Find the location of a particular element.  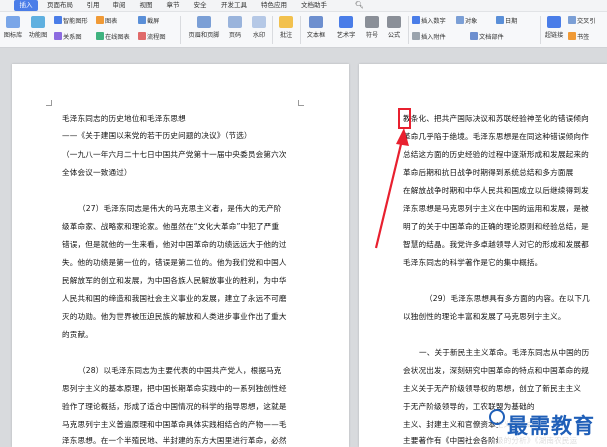

doc-text-line: （一九八一年六月二十七日中国共产党第十一届中央委员会第六次 is located at coordinates (174, 154).